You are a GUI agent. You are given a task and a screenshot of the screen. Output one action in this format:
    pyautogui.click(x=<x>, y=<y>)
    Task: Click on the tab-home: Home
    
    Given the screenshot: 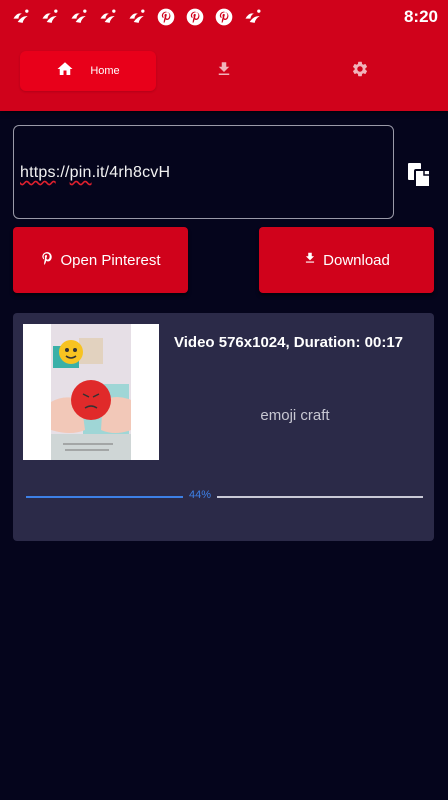 What is the action you would take?
    pyautogui.click(x=88, y=71)
    